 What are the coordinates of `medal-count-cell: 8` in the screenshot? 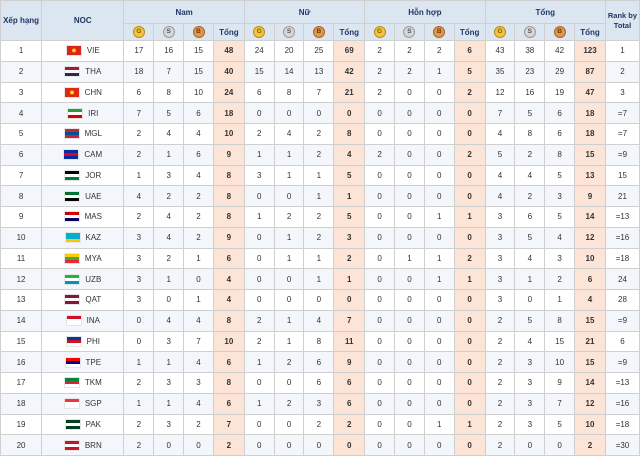 It's located at (169, 92).